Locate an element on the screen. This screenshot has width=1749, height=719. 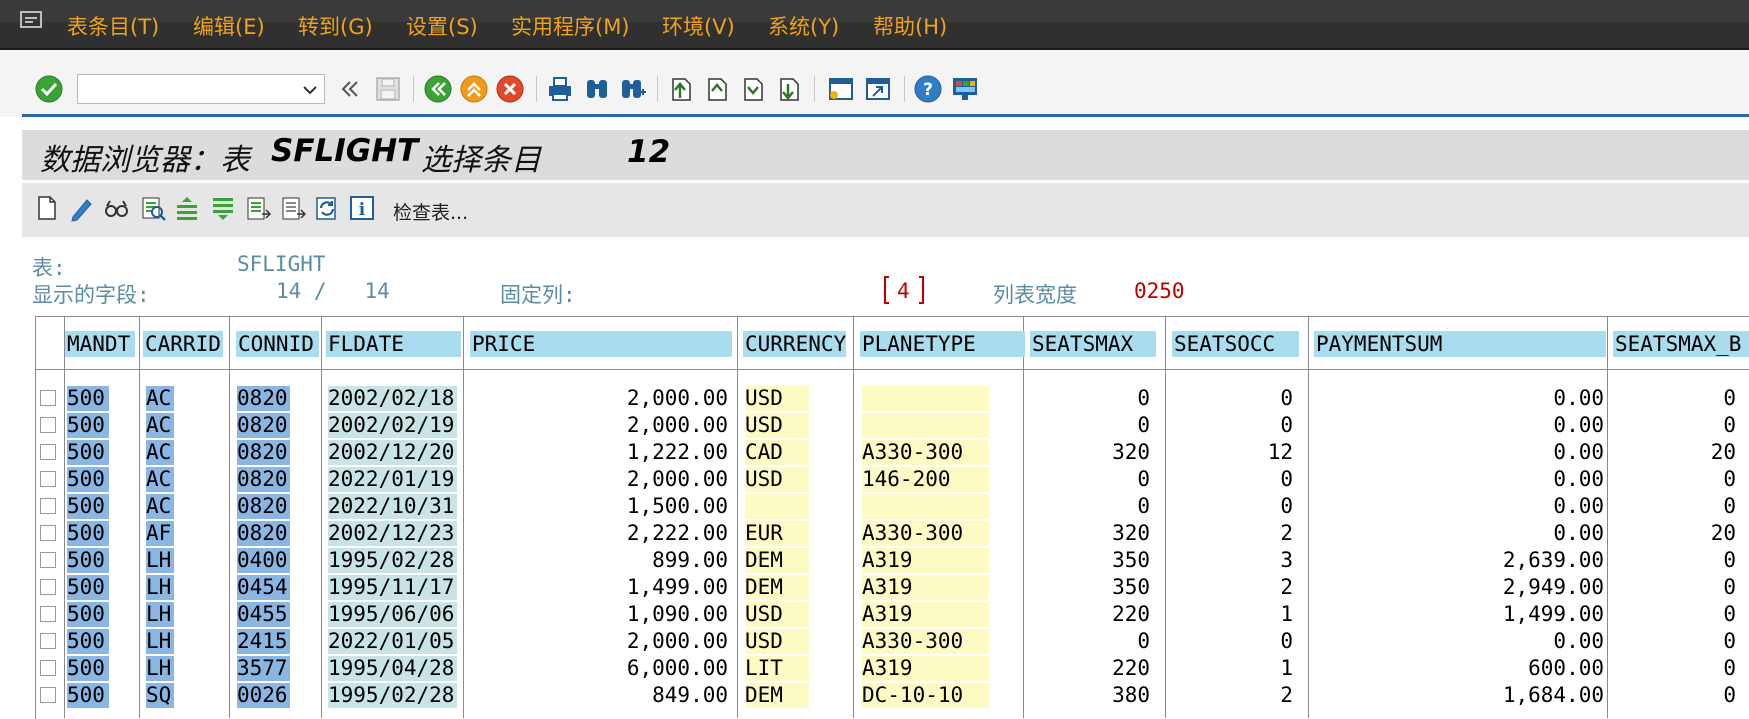
cell-seatsmax: 380 is located at coordinates (1091, 695).